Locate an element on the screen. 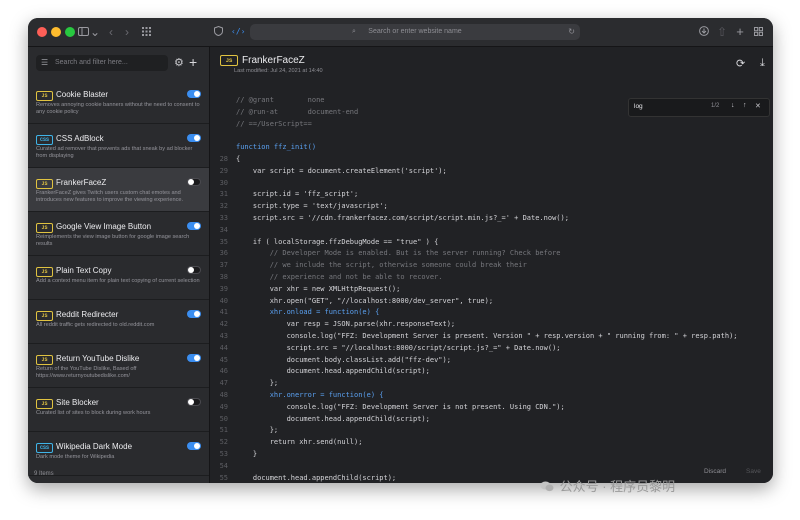 Image resolution: width=800 pixels, height=520 pixels. script-name: Wikipedia Dark Mode is located at coordinates (94, 446).